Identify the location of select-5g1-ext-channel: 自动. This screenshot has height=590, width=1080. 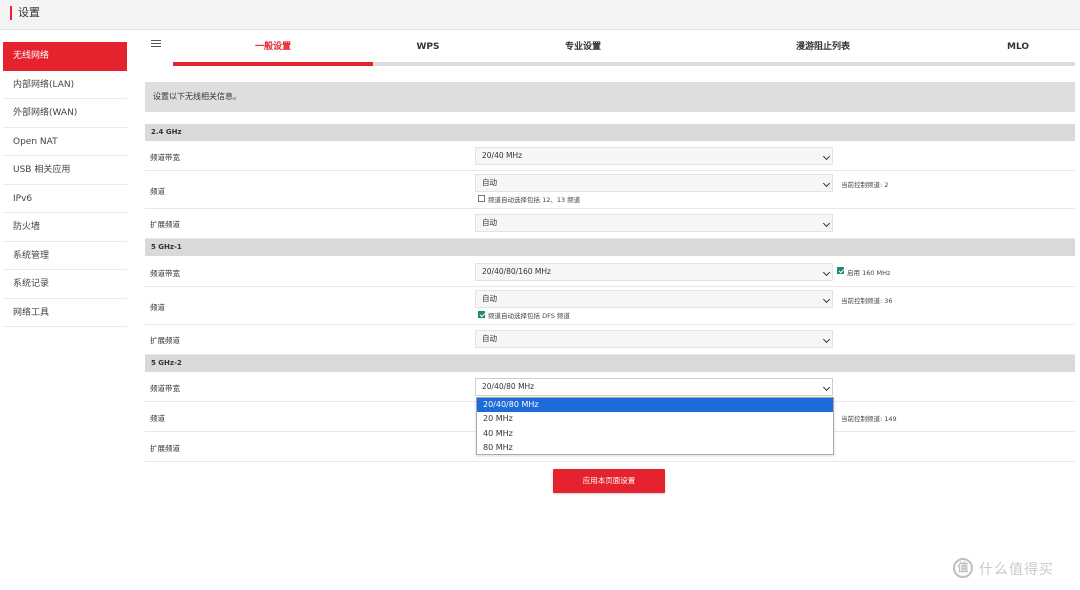
(654, 339).